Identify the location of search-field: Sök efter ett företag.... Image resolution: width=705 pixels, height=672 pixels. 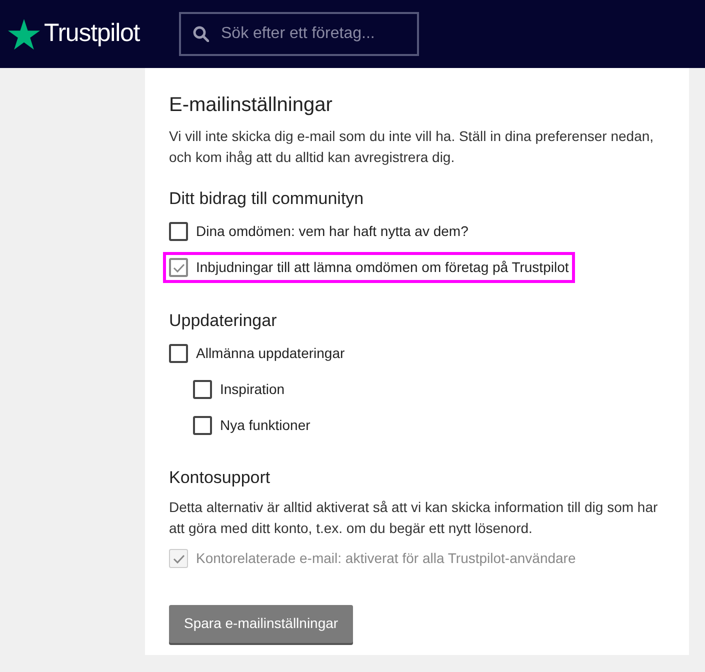
(299, 34).